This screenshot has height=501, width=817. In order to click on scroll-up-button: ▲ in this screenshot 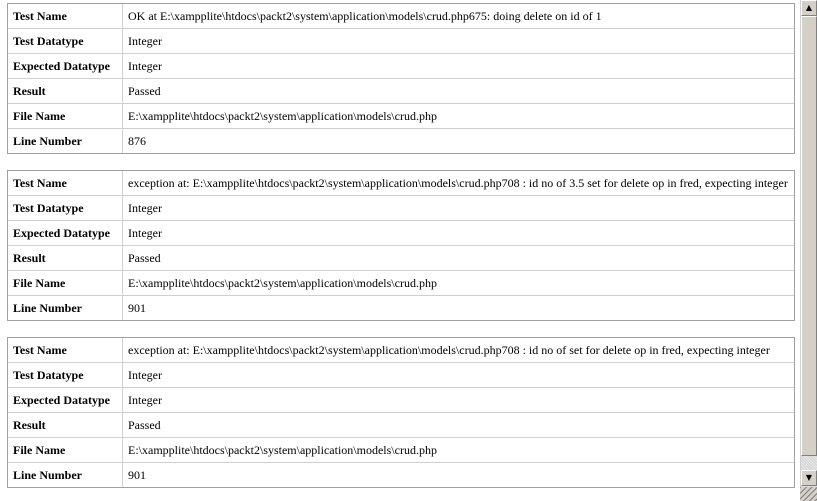, I will do `click(809, 8)`.